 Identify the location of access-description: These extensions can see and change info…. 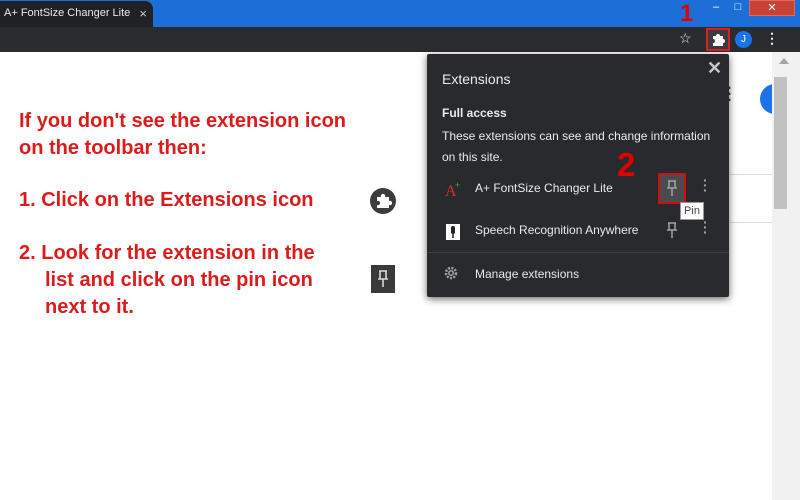
(576, 146).